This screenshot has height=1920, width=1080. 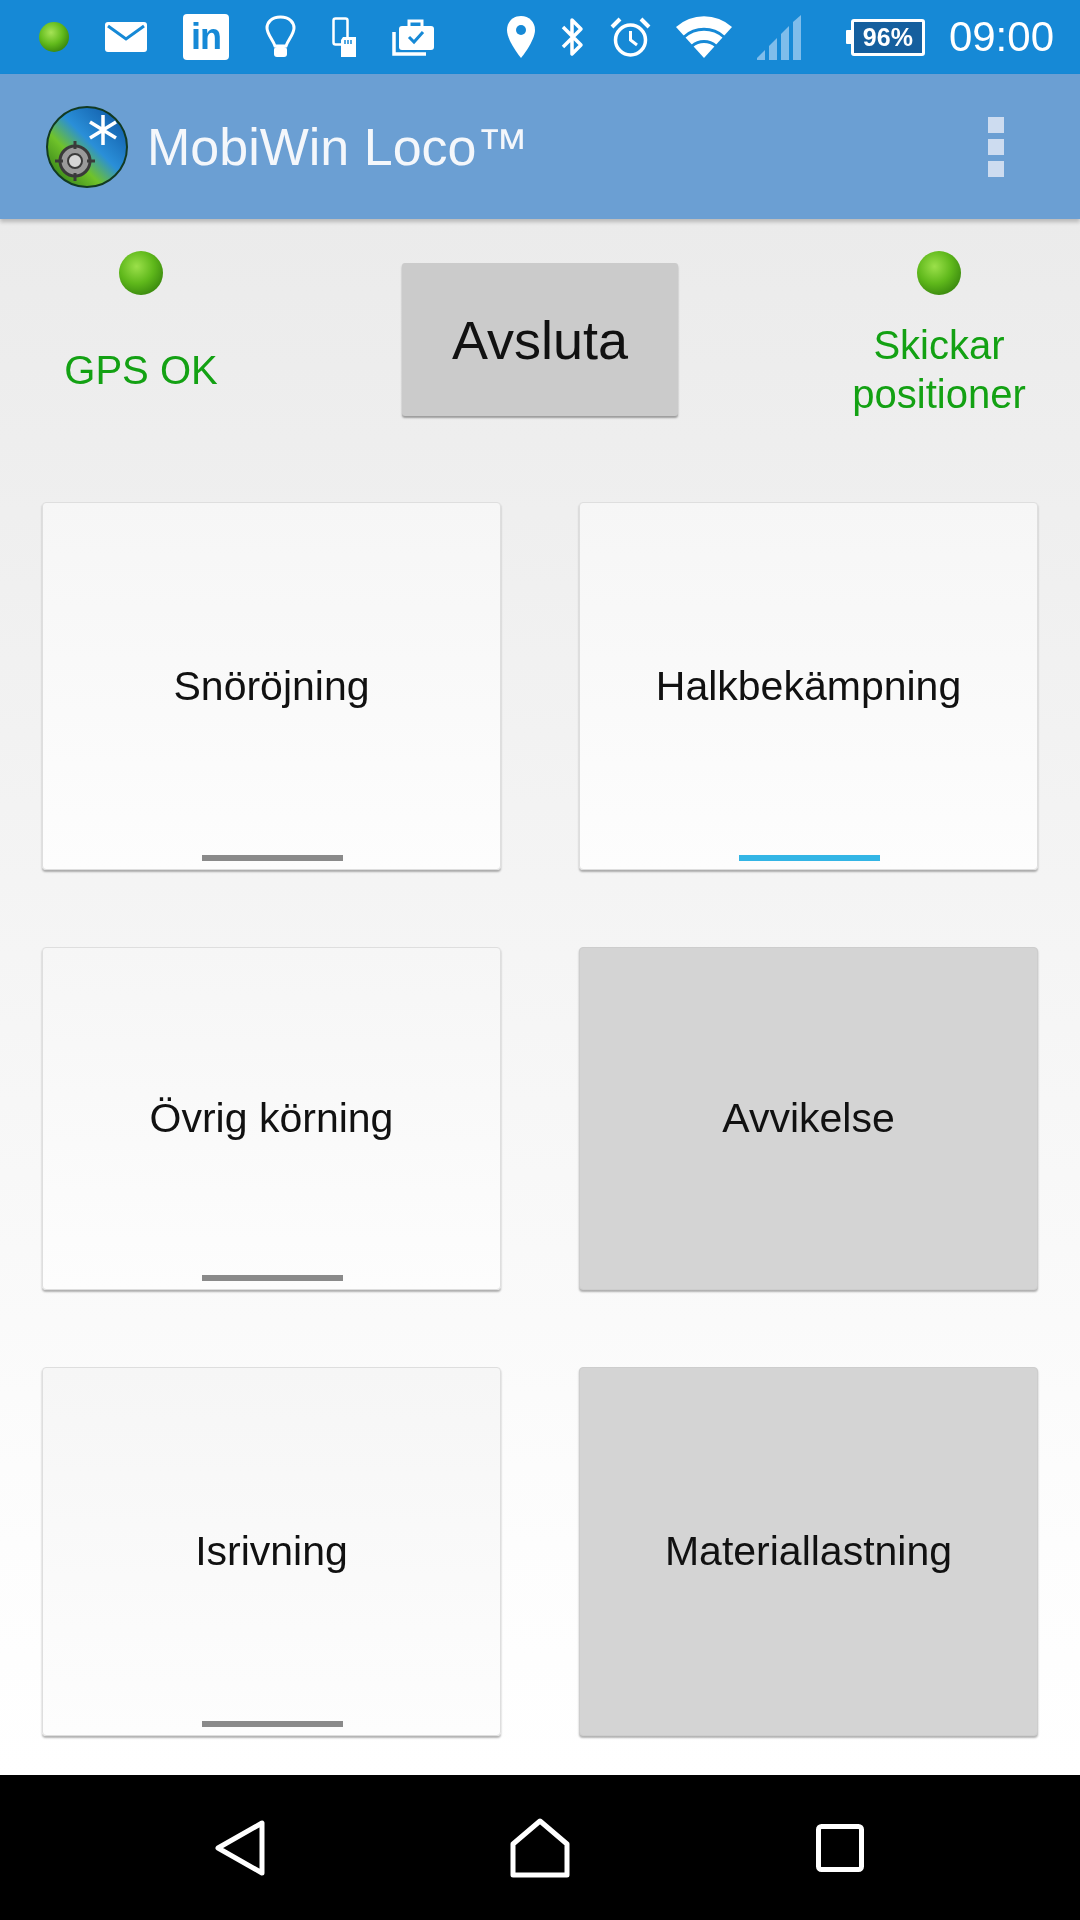 What do you see at coordinates (87, 146) in the screenshot?
I see `globe-logo-icon` at bounding box center [87, 146].